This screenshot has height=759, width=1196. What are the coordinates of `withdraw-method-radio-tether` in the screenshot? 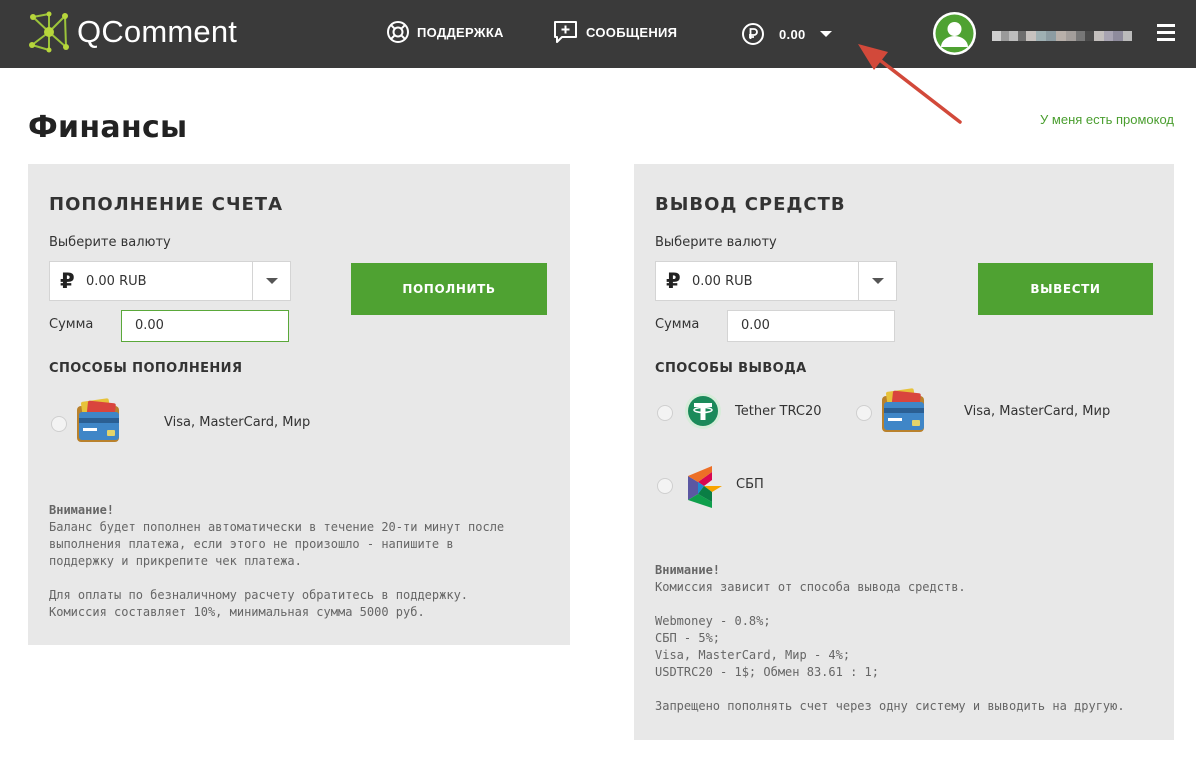 It's located at (665, 413).